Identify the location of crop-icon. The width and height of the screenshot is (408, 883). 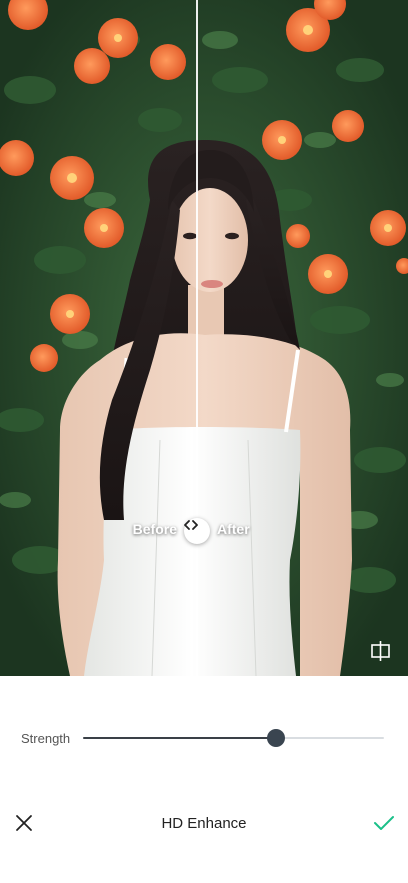
(380, 651).